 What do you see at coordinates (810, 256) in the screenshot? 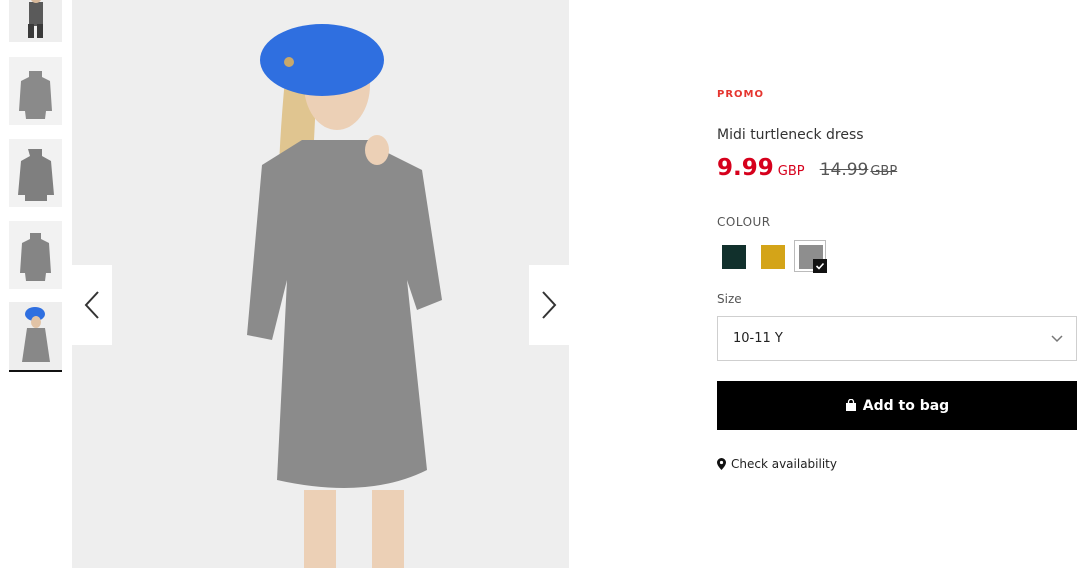
I see `swatch-grey-melange` at bounding box center [810, 256].